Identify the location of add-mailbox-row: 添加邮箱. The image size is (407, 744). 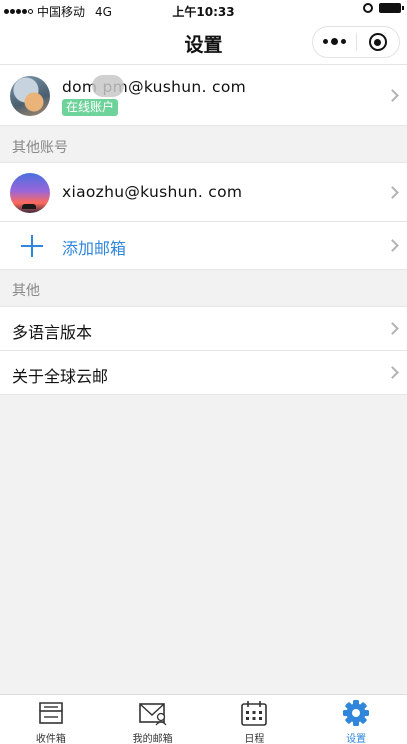
(203, 246).